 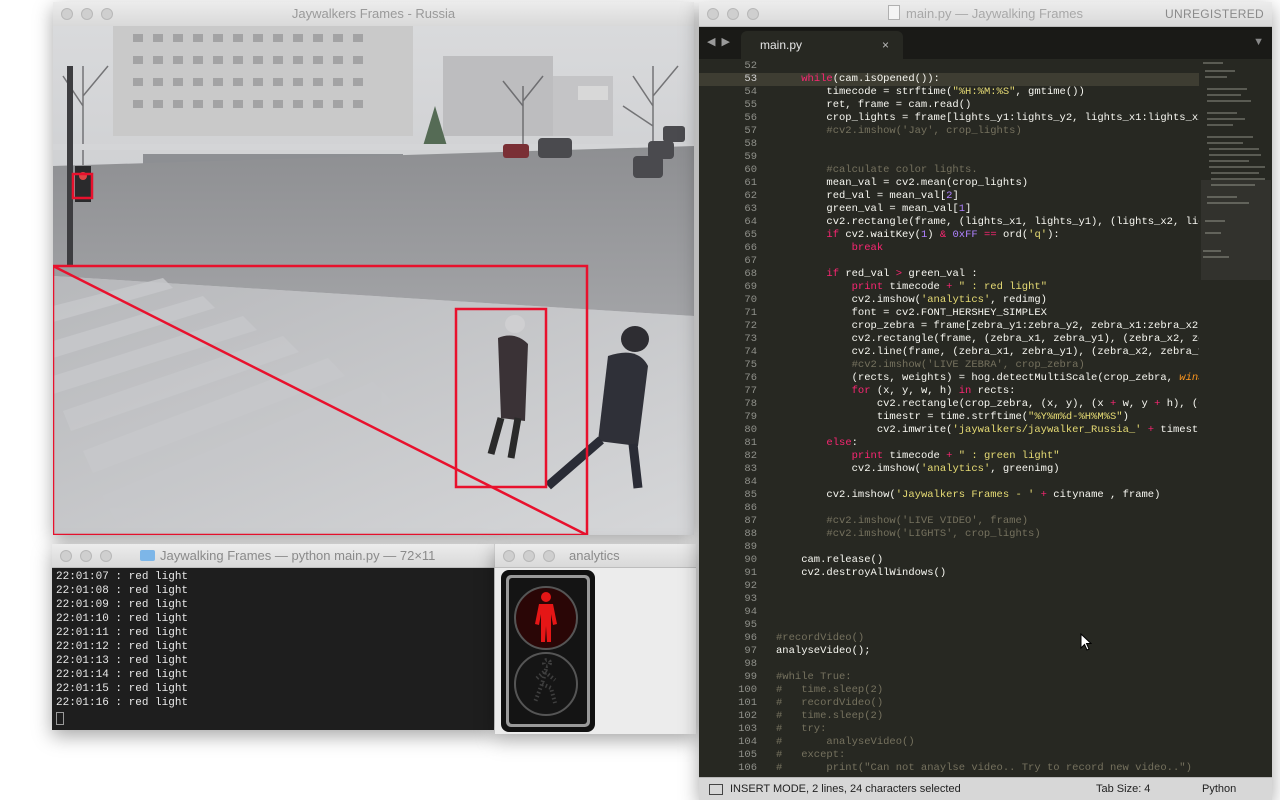 I want to click on code-line: 100 # time.sleep(2), so click(x=949, y=690).